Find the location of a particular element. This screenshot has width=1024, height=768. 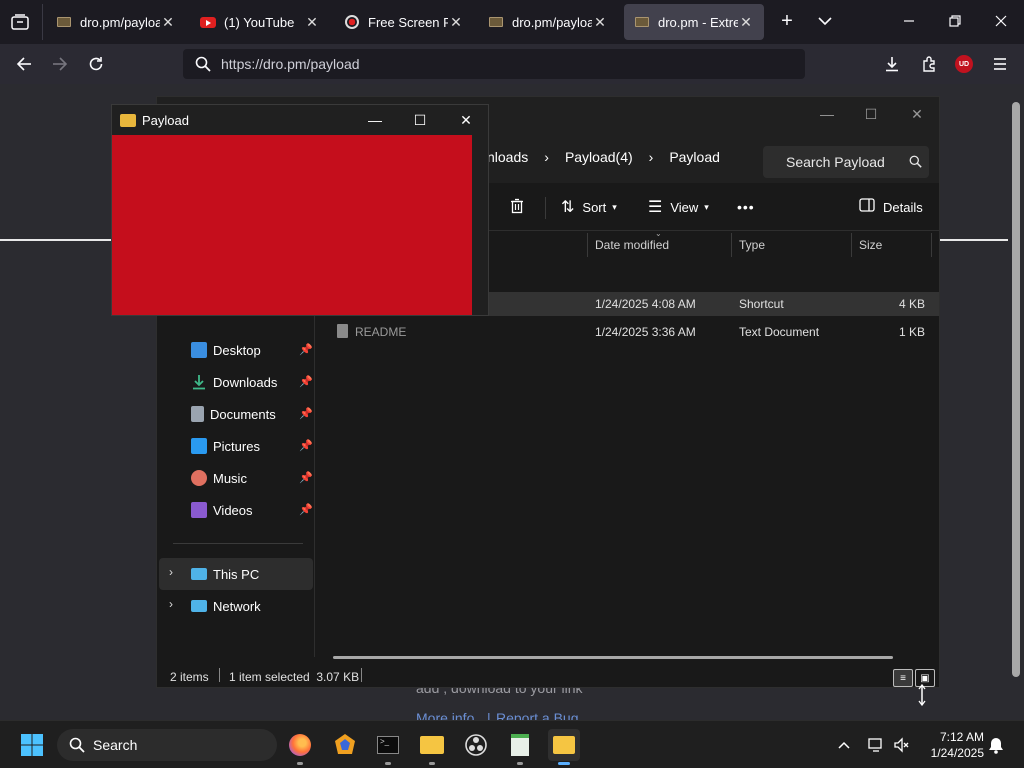

details-pane-icon is located at coordinates (867, 207).